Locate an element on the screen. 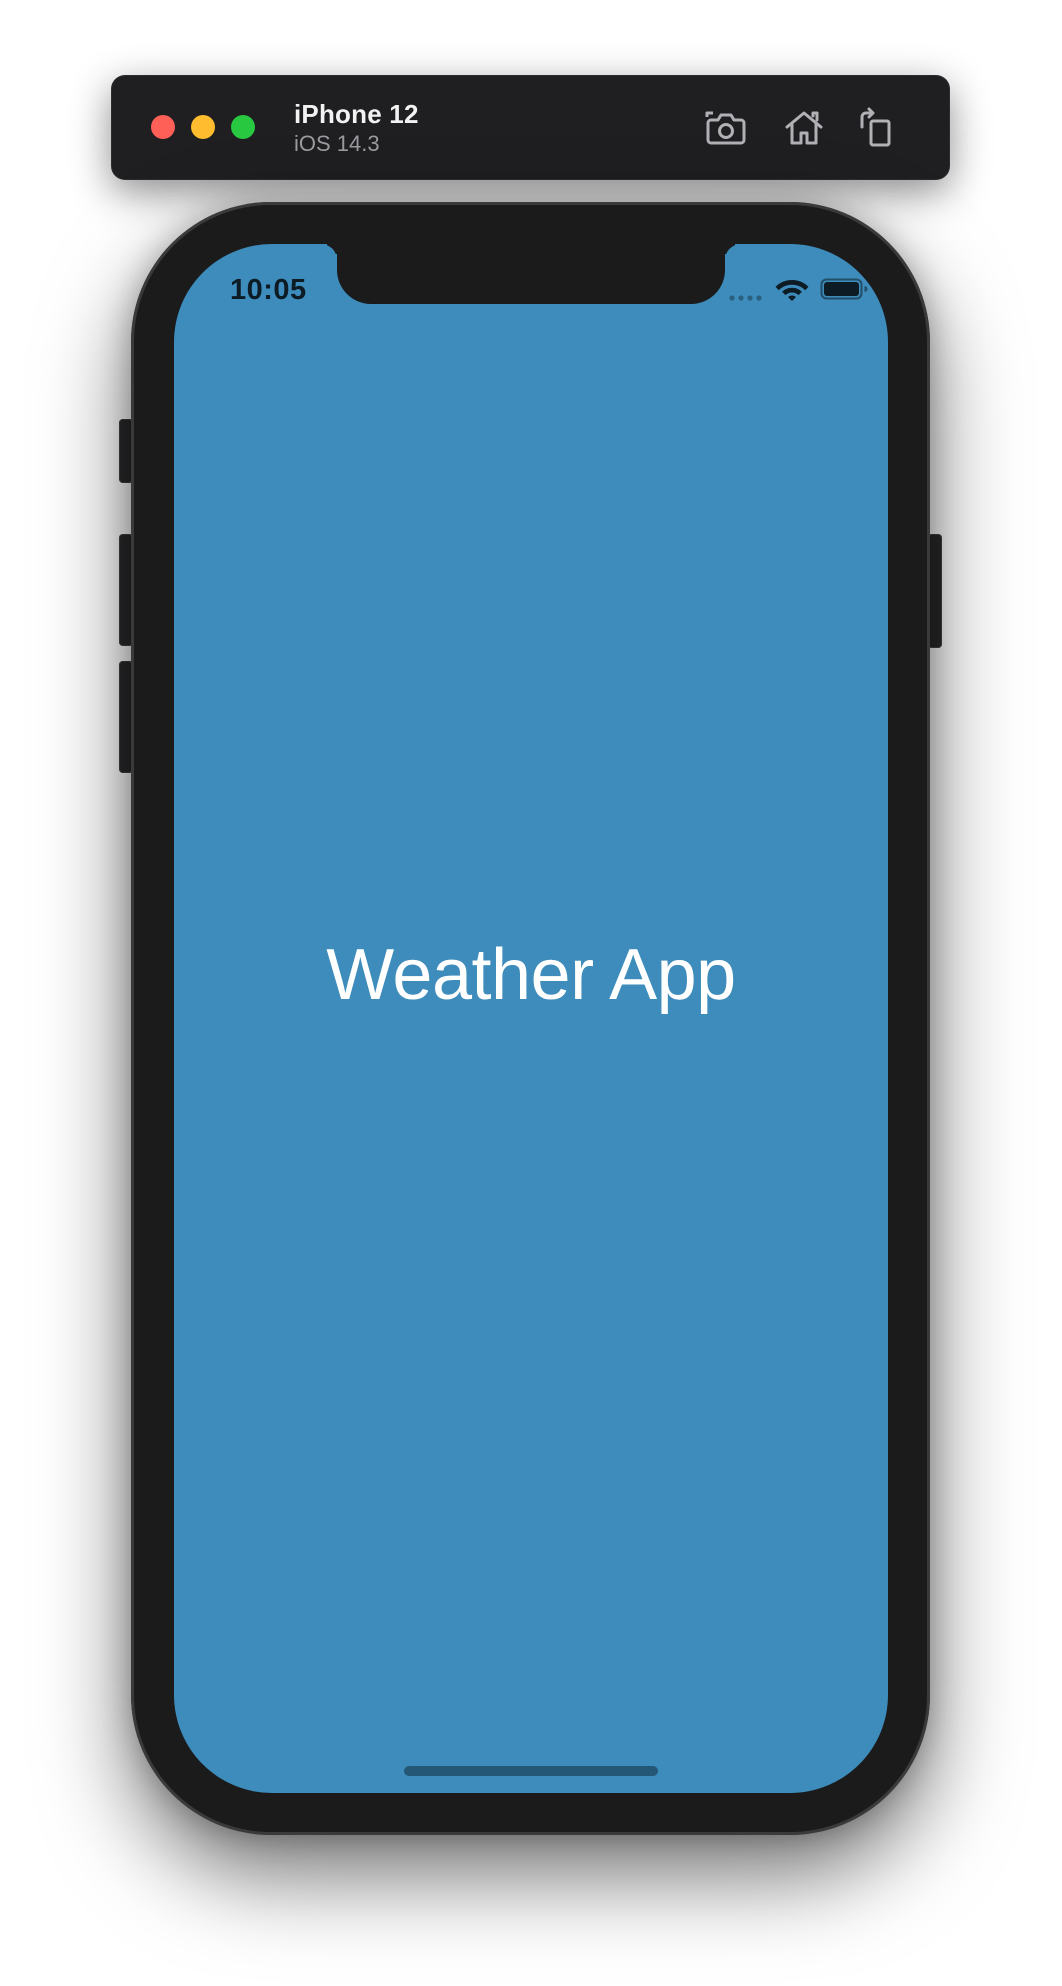 The width and height of the screenshot is (1062, 1986). os-version: iOS 14.3 is located at coordinates (337, 143).